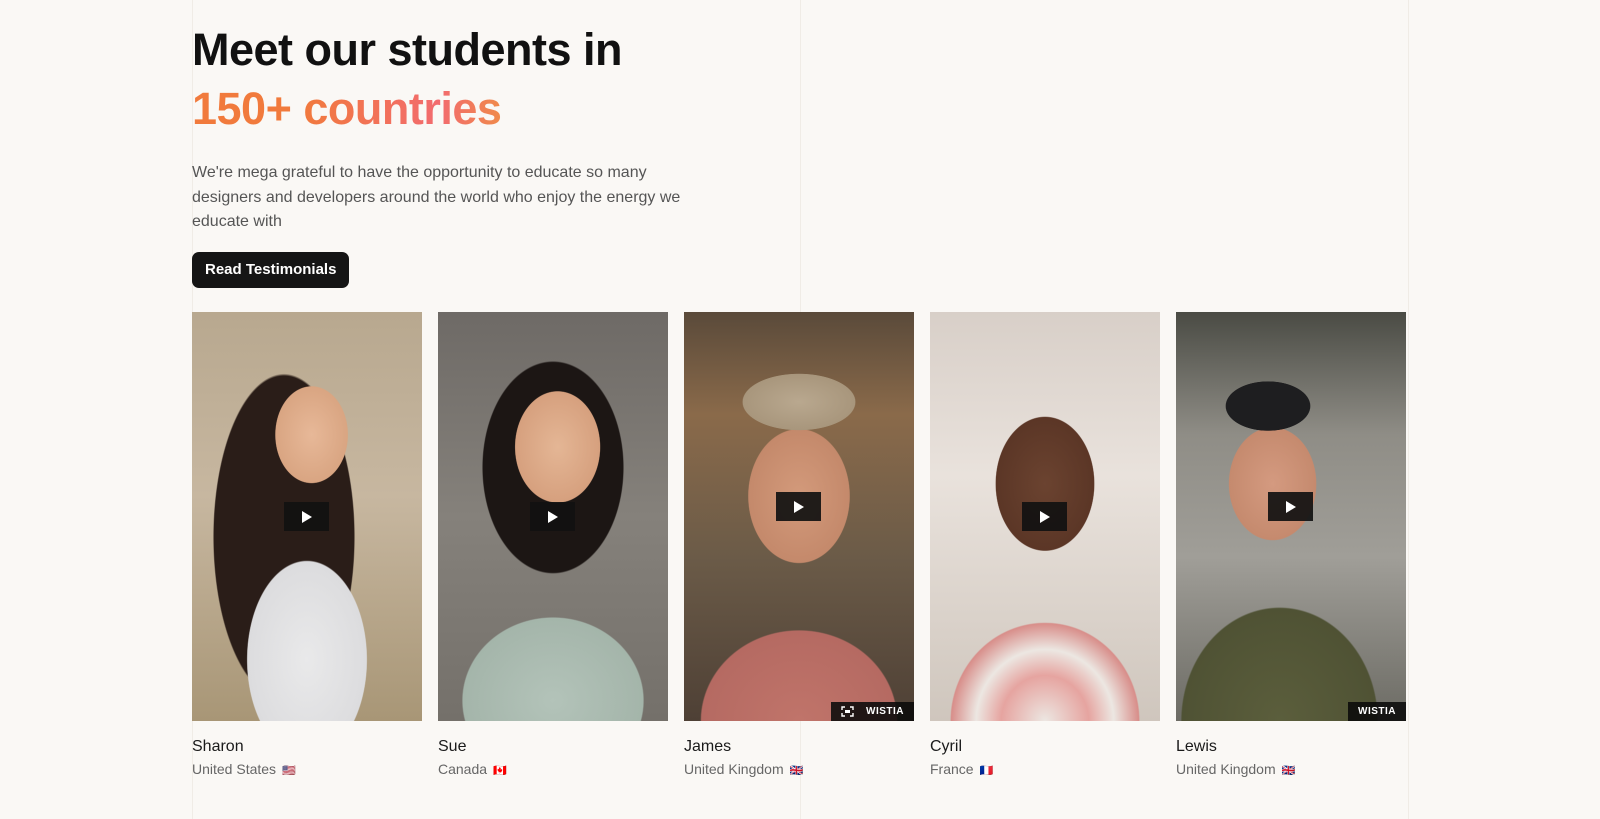  I want to click on student-name: Lewis, so click(1196, 746).